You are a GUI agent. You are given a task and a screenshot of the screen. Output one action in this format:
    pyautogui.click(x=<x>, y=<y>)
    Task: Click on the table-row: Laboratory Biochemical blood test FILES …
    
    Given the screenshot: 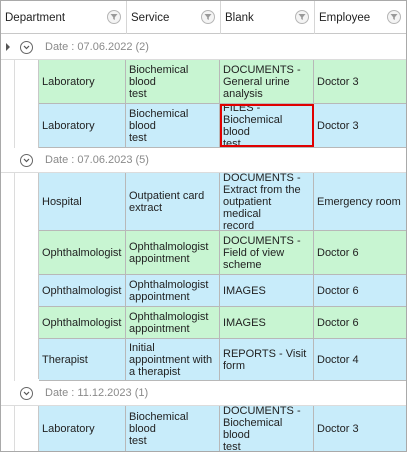 What is the action you would take?
    pyautogui.click(x=222, y=126)
    